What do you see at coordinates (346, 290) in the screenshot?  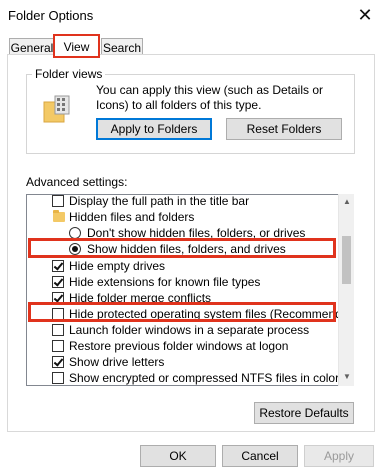 I see `vertical-scrollbar: ▲ ▼` at bounding box center [346, 290].